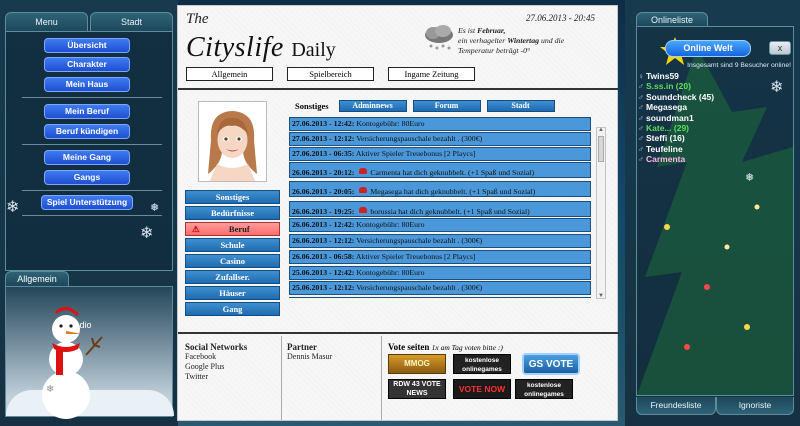 Image resolution: width=800 pixels, height=426 pixels. Describe the element at coordinates (216, 357) in the screenshot. I see `facebook-link: Facebook` at that location.